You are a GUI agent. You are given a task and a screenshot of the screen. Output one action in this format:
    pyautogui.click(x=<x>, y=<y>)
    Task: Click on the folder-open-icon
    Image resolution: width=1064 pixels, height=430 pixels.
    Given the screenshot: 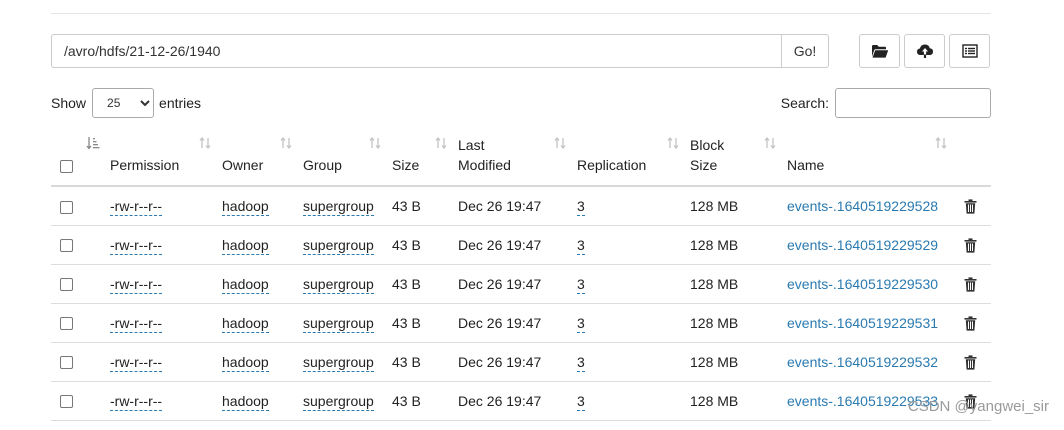 What is the action you would take?
    pyautogui.click(x=879, y=51)
    